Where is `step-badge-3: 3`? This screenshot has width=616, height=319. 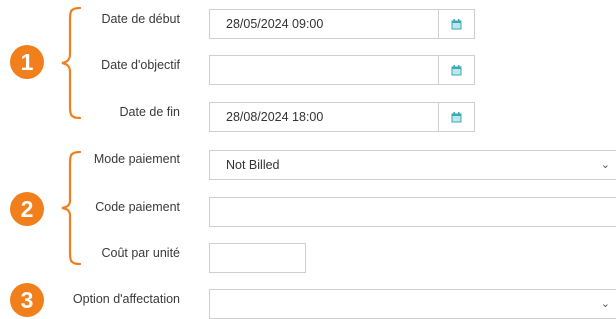 step-badge-3: 3 is located at coordinates (27, 300).